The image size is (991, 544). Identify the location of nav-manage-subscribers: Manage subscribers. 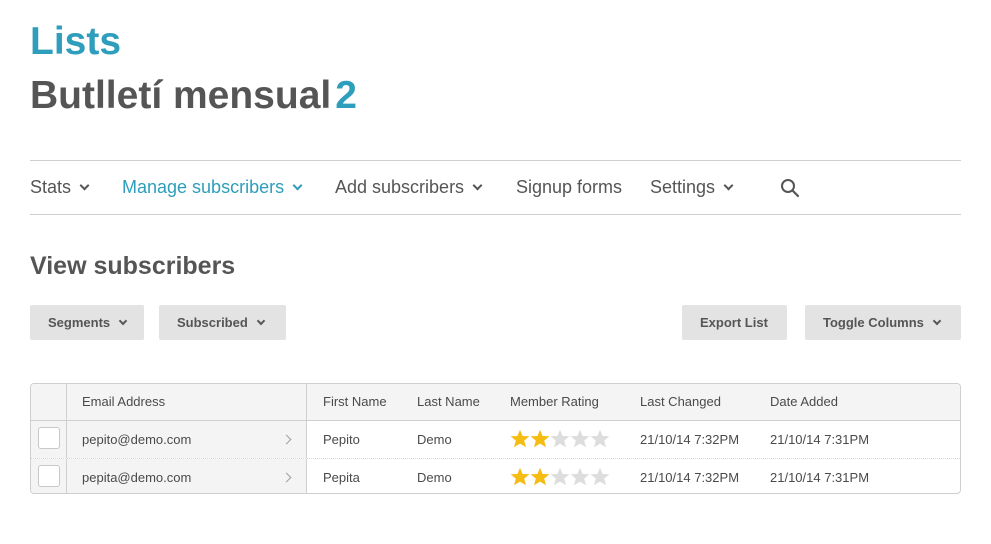
(212, 187).